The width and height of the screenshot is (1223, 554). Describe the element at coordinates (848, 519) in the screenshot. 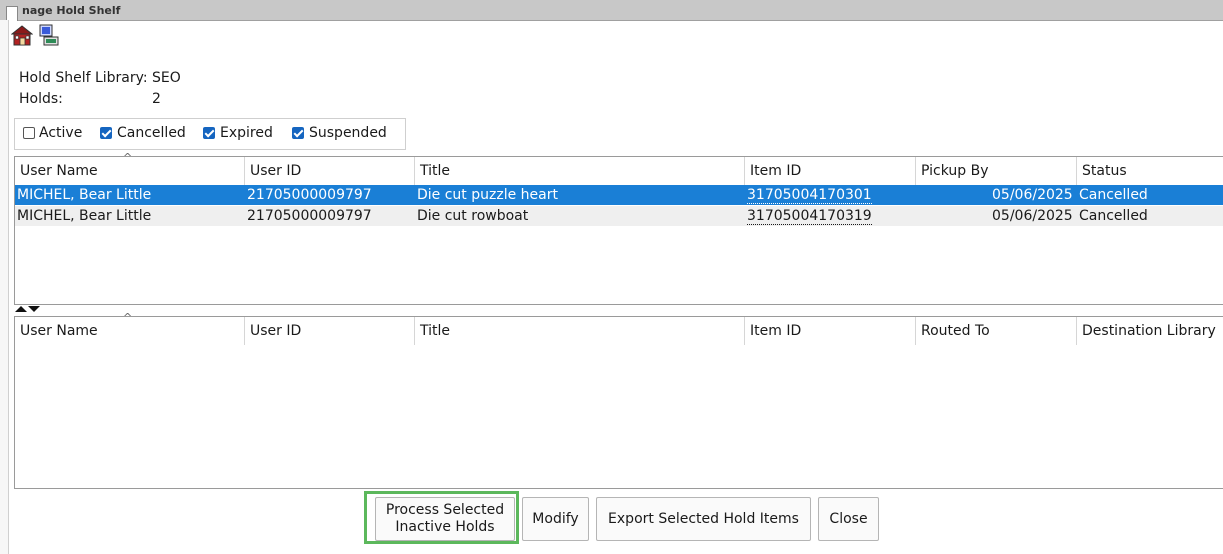

I see `close-button: Close` at that location.